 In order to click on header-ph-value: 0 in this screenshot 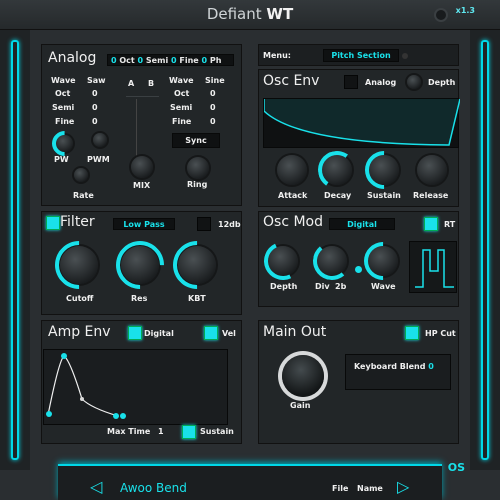, I will do `click(204, 60)`.